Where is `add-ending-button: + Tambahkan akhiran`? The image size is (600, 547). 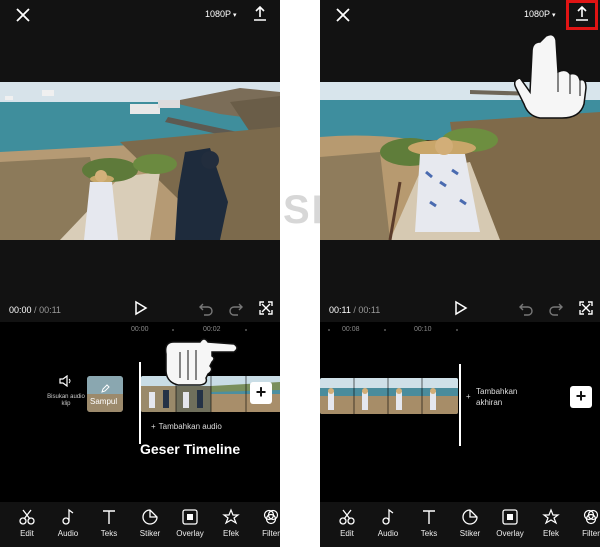 add-ending-button: + Tambahkan akhiran is located at coordinates (491, 397).